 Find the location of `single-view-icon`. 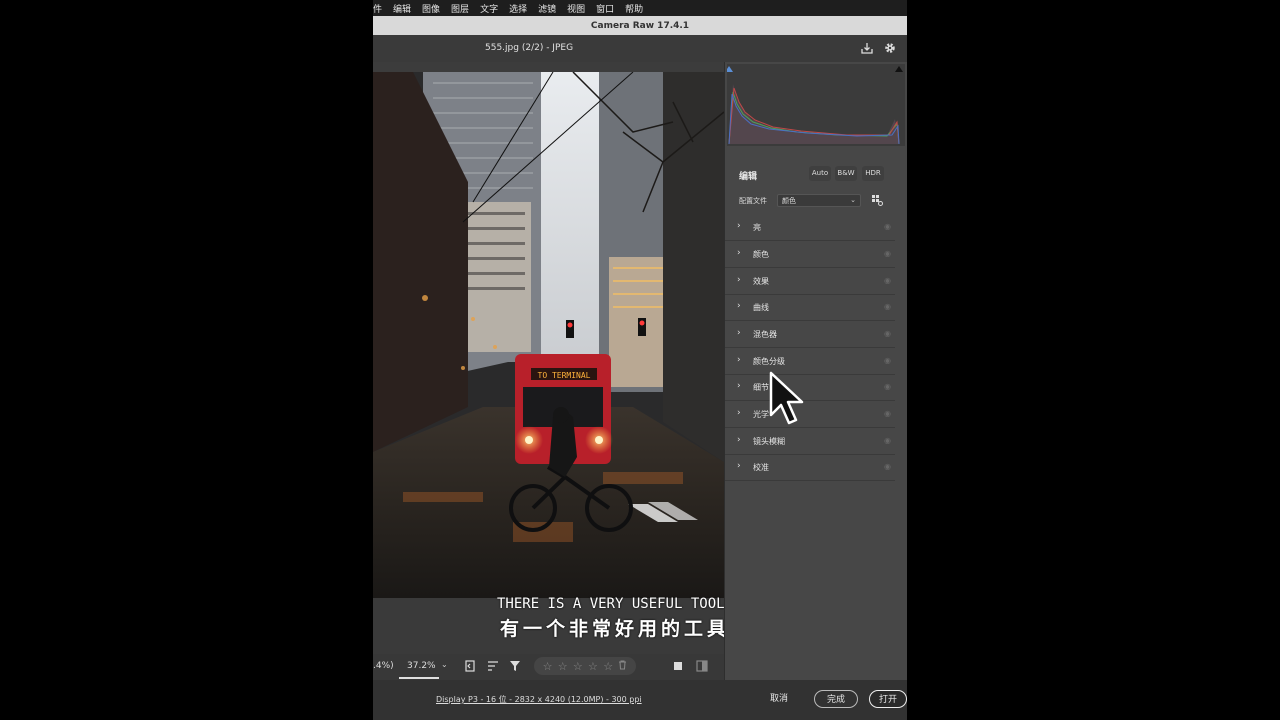

single-view-icon is located at coordinates (678, 666).